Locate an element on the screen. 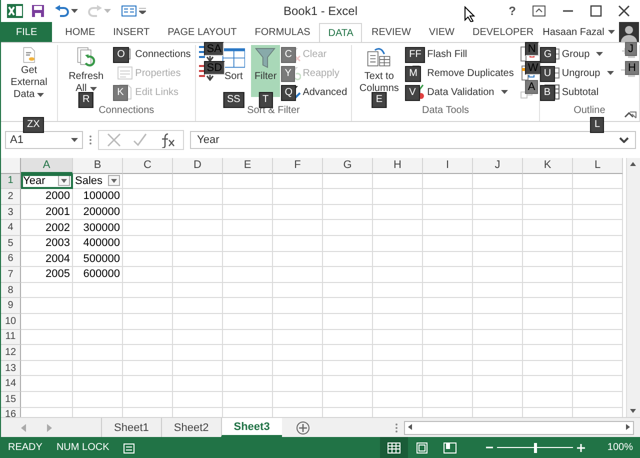 The image size is (640, 458). keytip-tooltip: O is located at coordinates (121, 55).